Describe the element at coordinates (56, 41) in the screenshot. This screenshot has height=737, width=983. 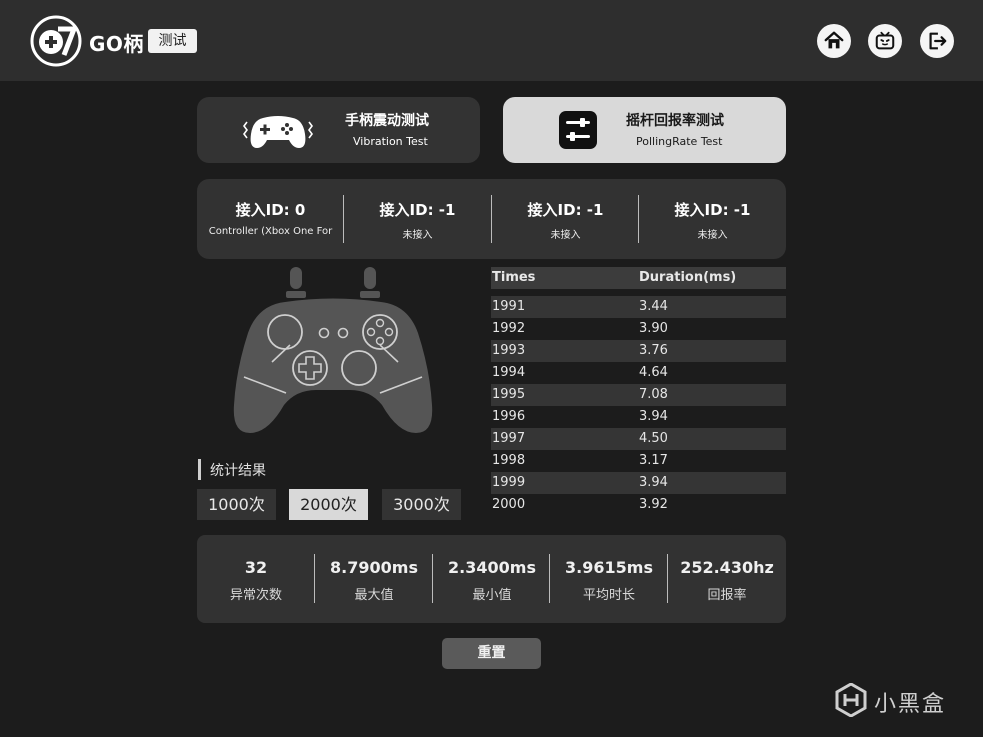
I see `go-logo-icon` at that location.